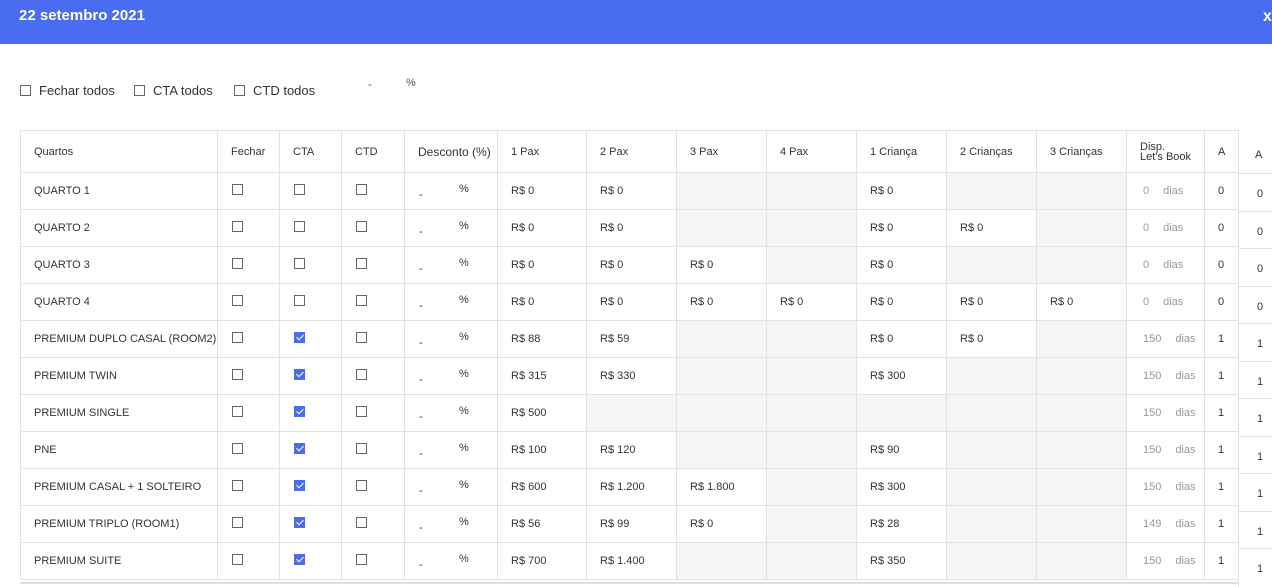 This screenshot has width=1272, height=586. Describe the element at coordinates (542, 561) in the screenshot. I see `price-1-pax: R$ 700` at that location.